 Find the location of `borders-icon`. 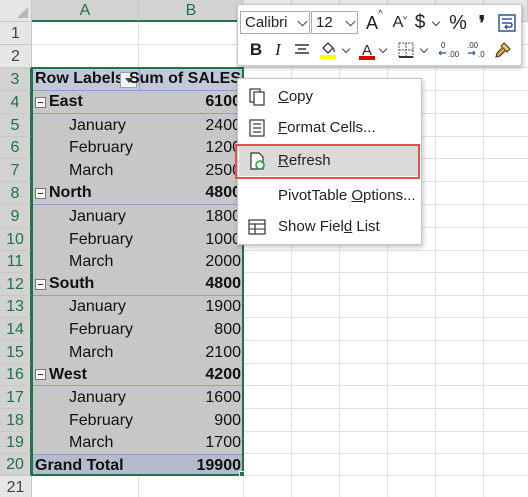

borders-icon is located at coordinates (406, 50).